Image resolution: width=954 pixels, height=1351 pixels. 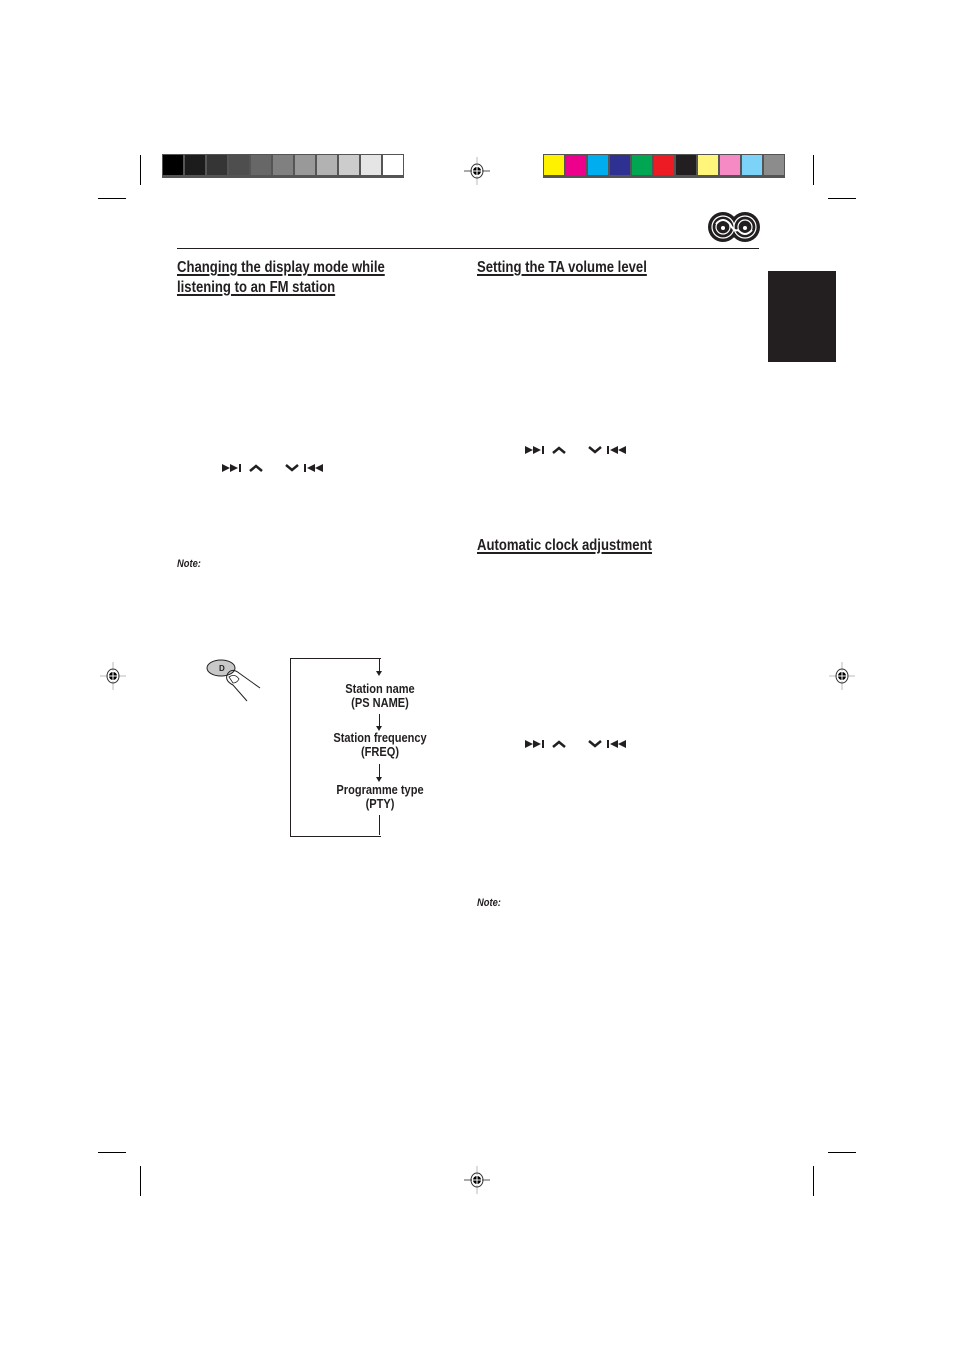 I want to click on flow-step-line: Programme type, so click(x=380, y=789).